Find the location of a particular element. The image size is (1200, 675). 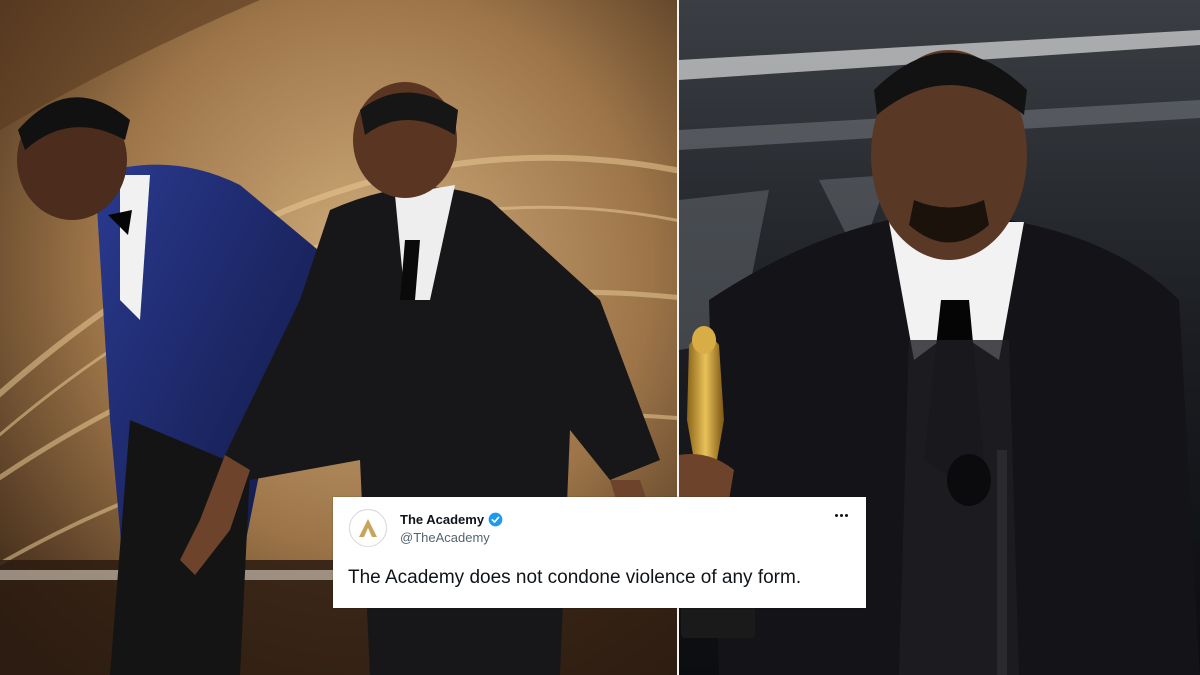

tweet-display-name: The Academy is located at coordinates (442, 519).